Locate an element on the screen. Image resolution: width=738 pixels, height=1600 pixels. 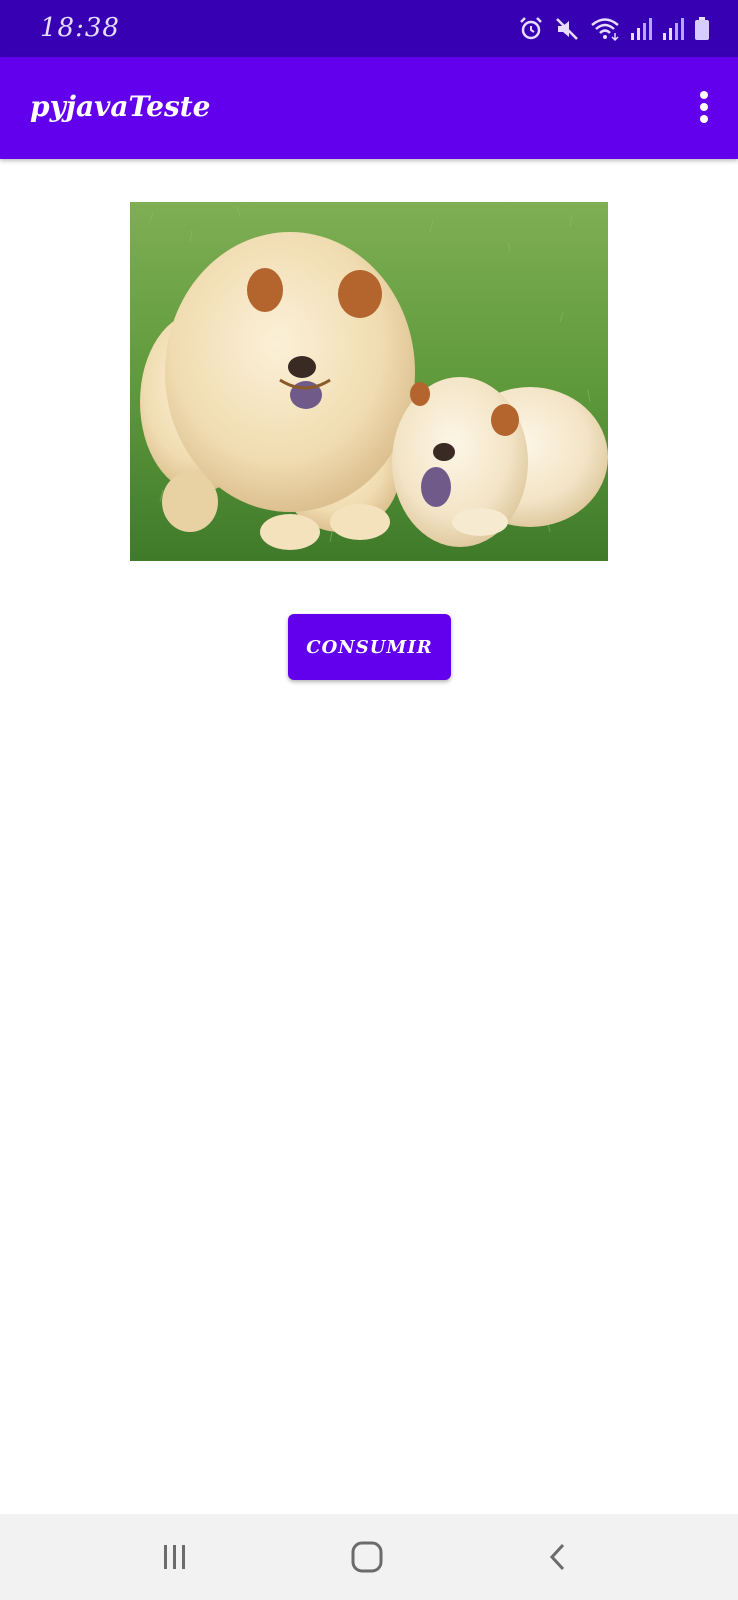
home-icon is located at coordinates (367, 1557).